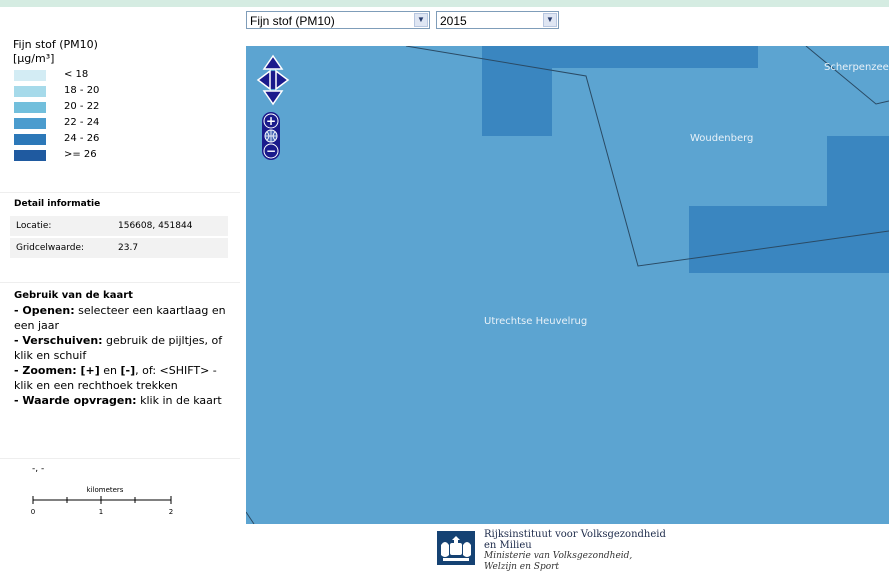 The width and height of the screenshot is (889, 581). Describe the element at coordinates (105, 490) in the screenshot. I see `scale-unit: kilometers` at that location.